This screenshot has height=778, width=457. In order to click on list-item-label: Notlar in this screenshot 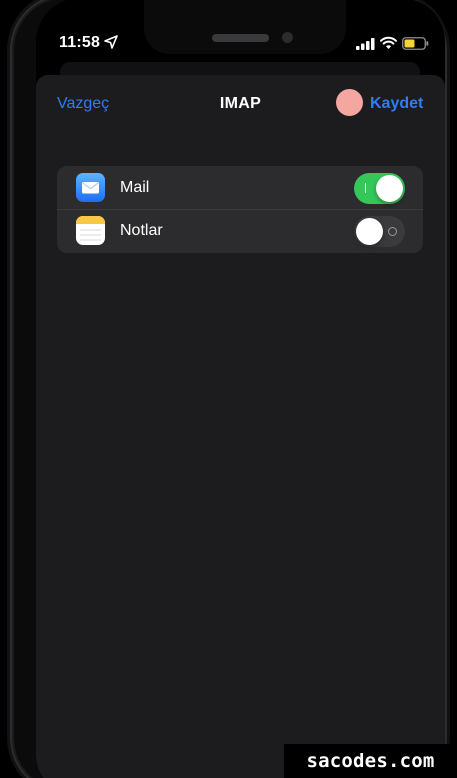, I will do `click(141, 230)`.